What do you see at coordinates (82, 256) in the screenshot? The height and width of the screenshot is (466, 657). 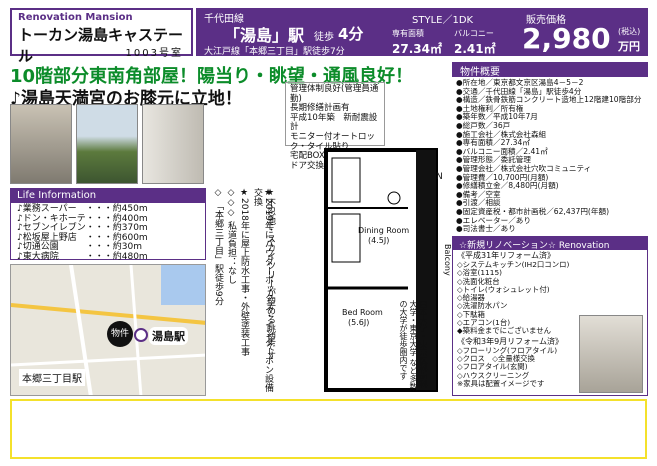 I see `life-item: ♪東大病院 ・・・約480m` at bounding box center [82, 256].